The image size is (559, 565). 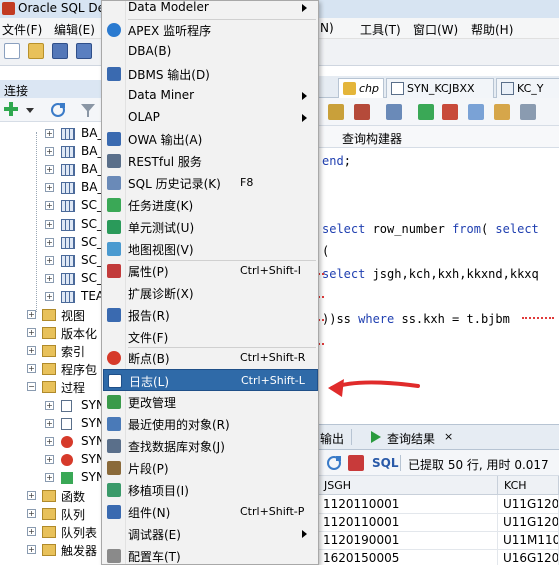 What do you see at coordinates (411, 438) in the screenshot?
I see `tab-query-result: 查询结果` at bounding box center [411, 438].